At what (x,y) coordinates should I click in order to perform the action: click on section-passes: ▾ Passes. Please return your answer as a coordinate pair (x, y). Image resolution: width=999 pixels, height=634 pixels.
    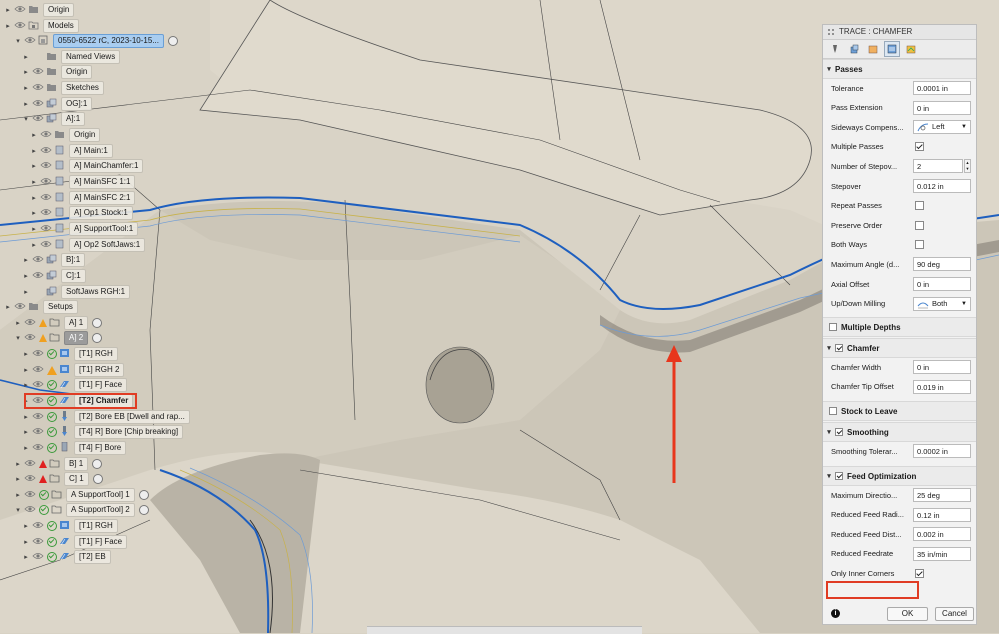
    Looking at the image, I should click on (899, 69).